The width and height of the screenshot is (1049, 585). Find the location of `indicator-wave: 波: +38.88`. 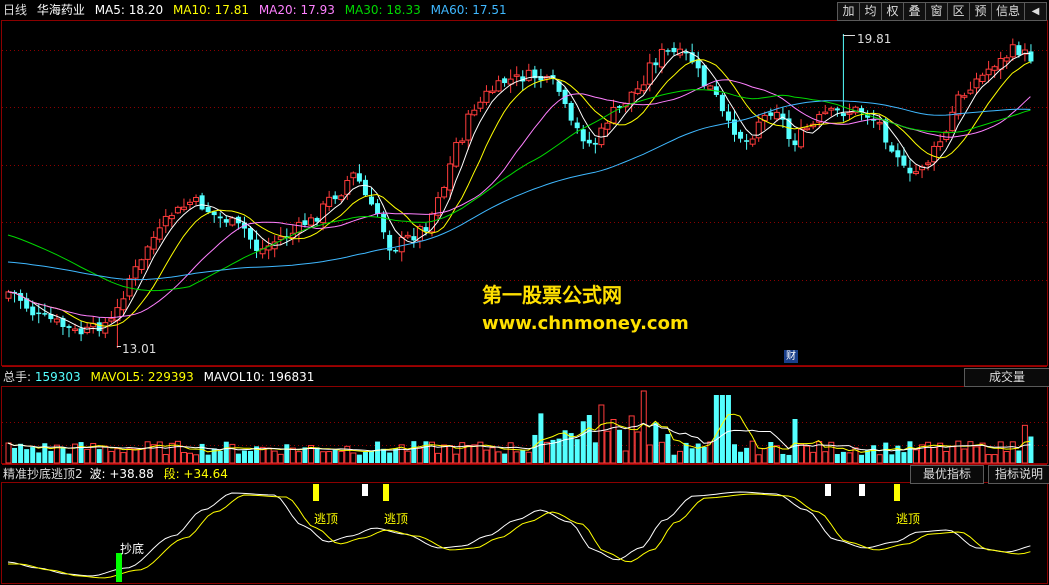

indicator-wave: 波: +38.88 is located at coordinates (121, 474).